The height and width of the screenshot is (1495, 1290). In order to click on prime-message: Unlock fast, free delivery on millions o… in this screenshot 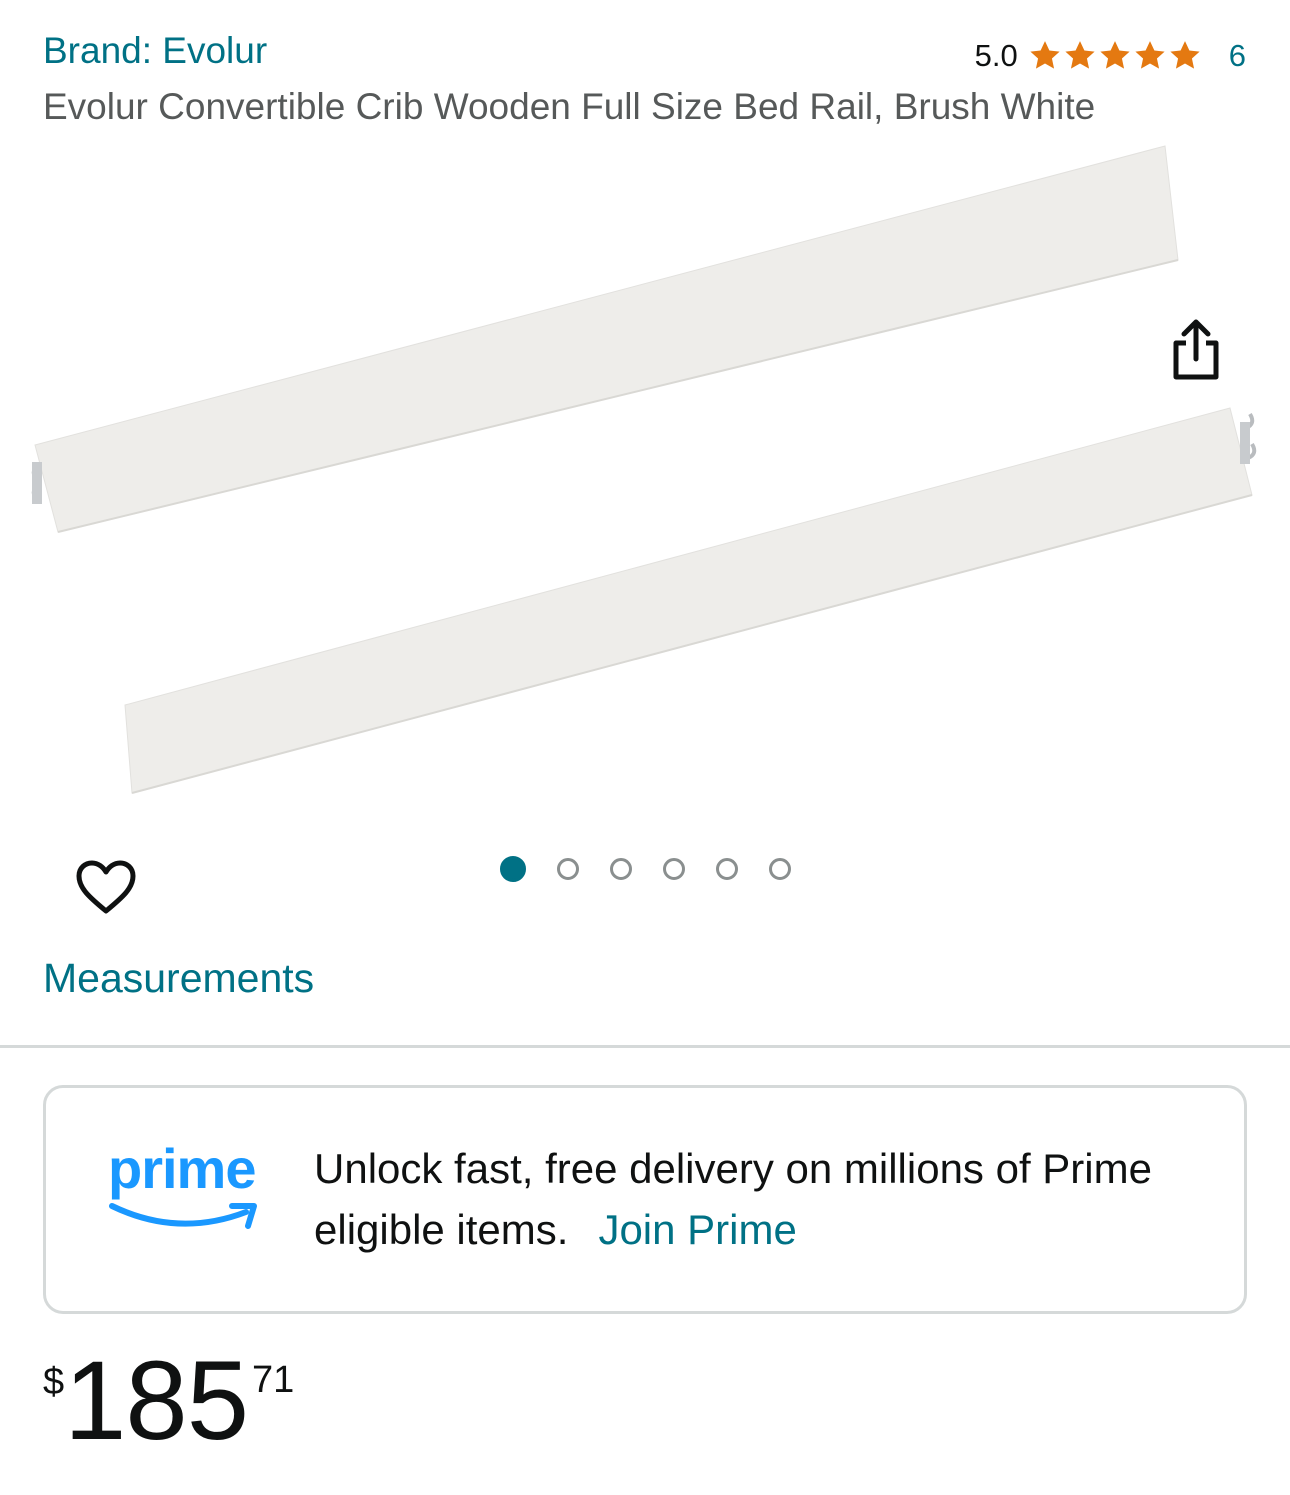, I will do `click(764, 1199)`.